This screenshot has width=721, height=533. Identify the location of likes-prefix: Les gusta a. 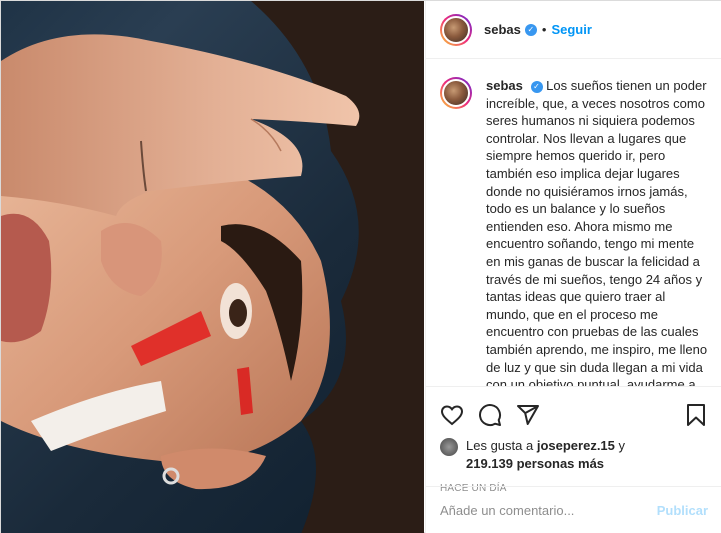
(500, 445).